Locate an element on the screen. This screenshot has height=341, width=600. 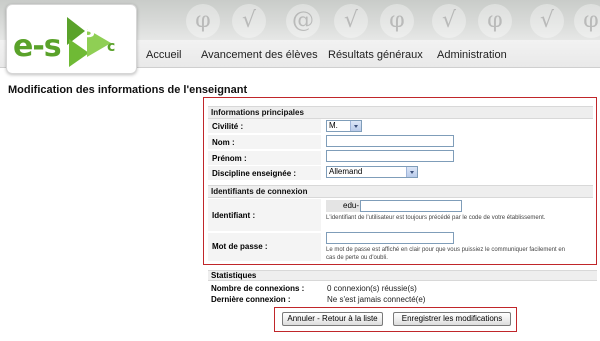
civilite-value: M. is located at coordinates (333, 125).